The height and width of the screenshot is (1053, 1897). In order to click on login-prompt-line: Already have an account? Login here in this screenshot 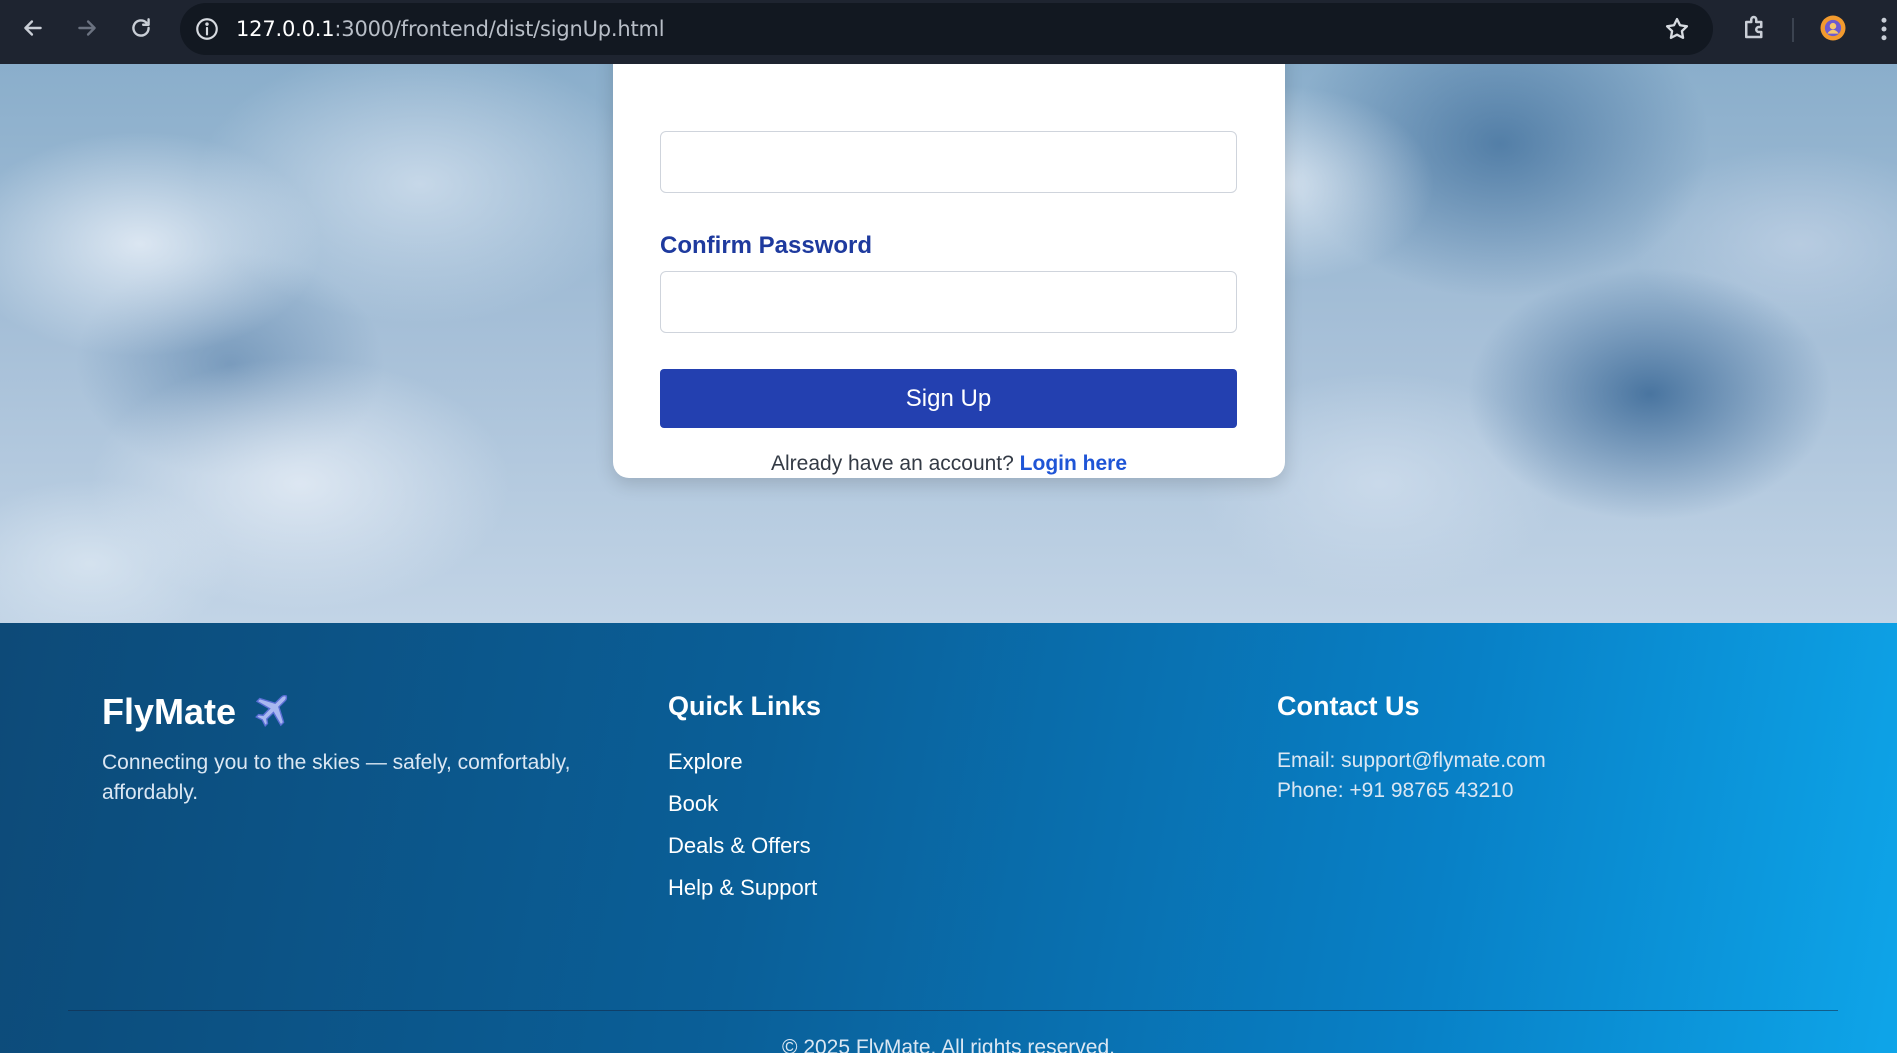, I will do `click(949, 464)`.